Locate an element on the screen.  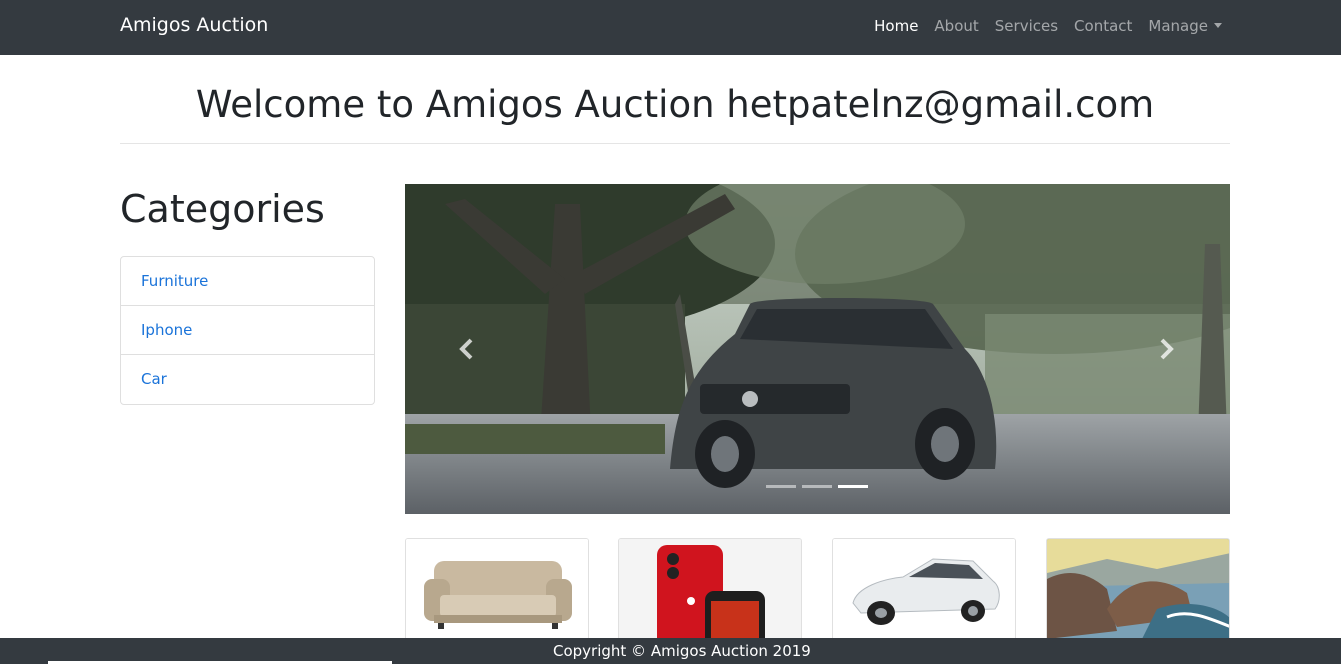
nav-home: Home is located at coordinates (896, 26).